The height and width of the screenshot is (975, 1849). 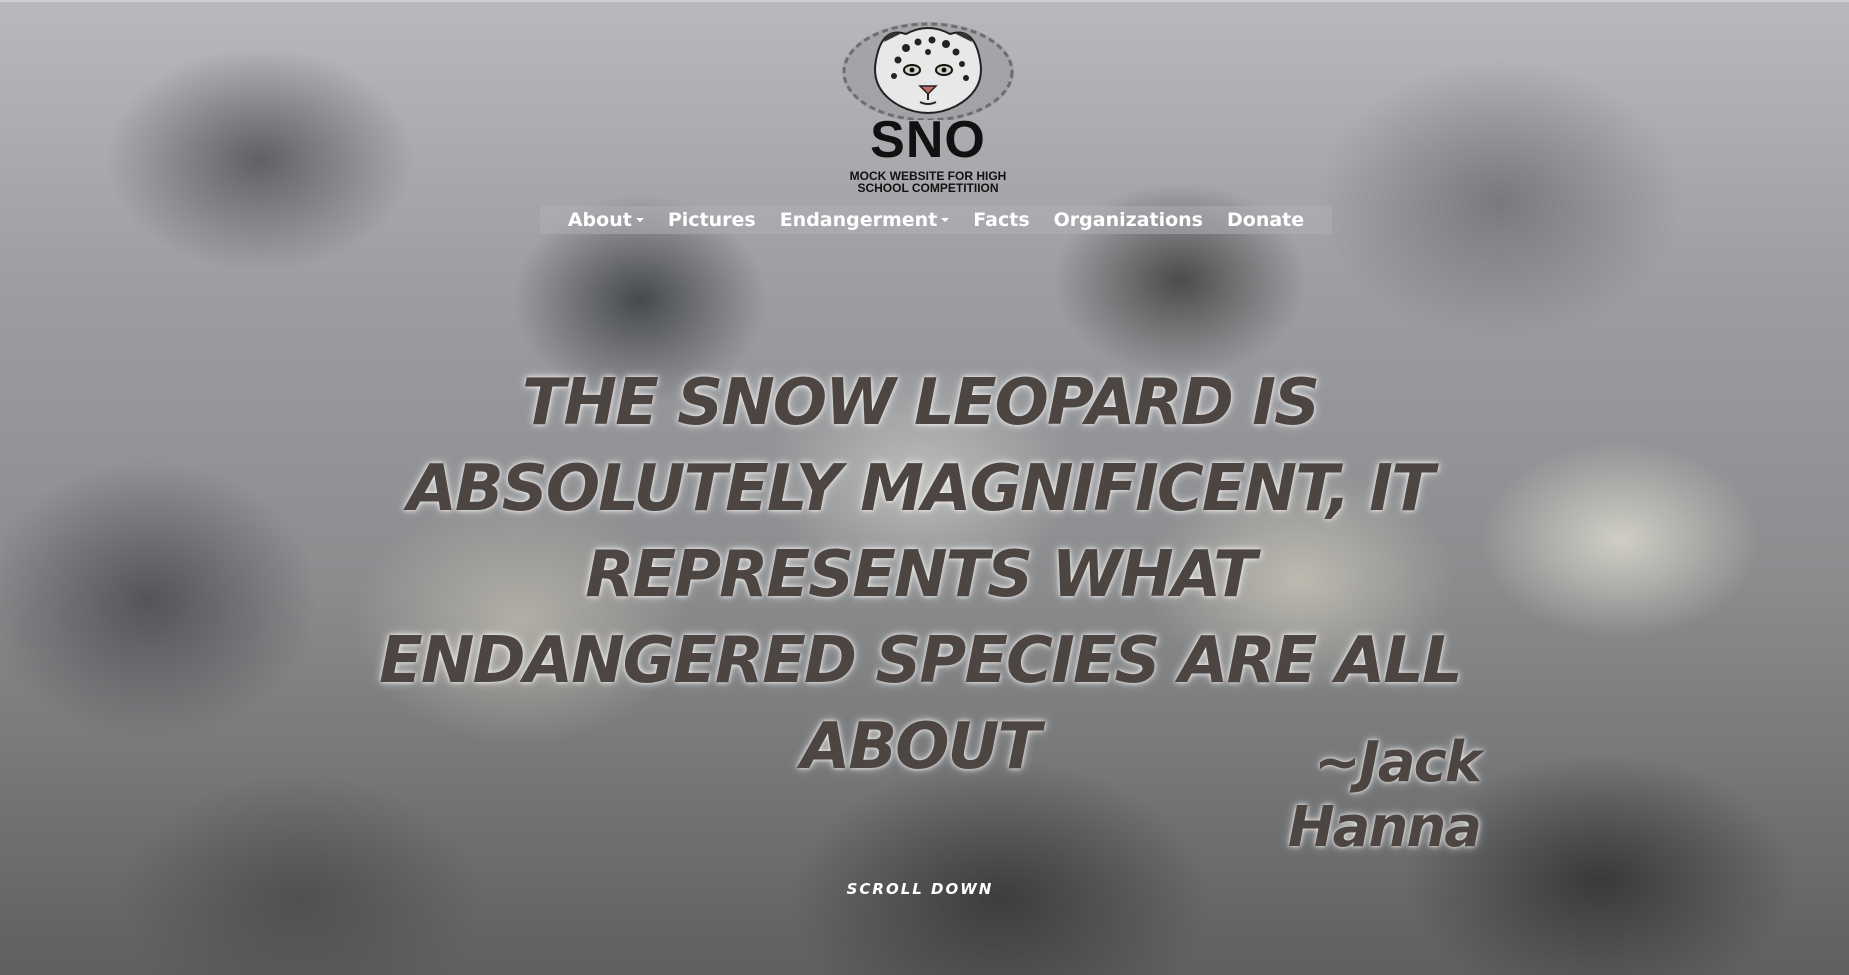 I want to click on scroll-down-link: SCROLL DOWN, so click(x=920, y=889).